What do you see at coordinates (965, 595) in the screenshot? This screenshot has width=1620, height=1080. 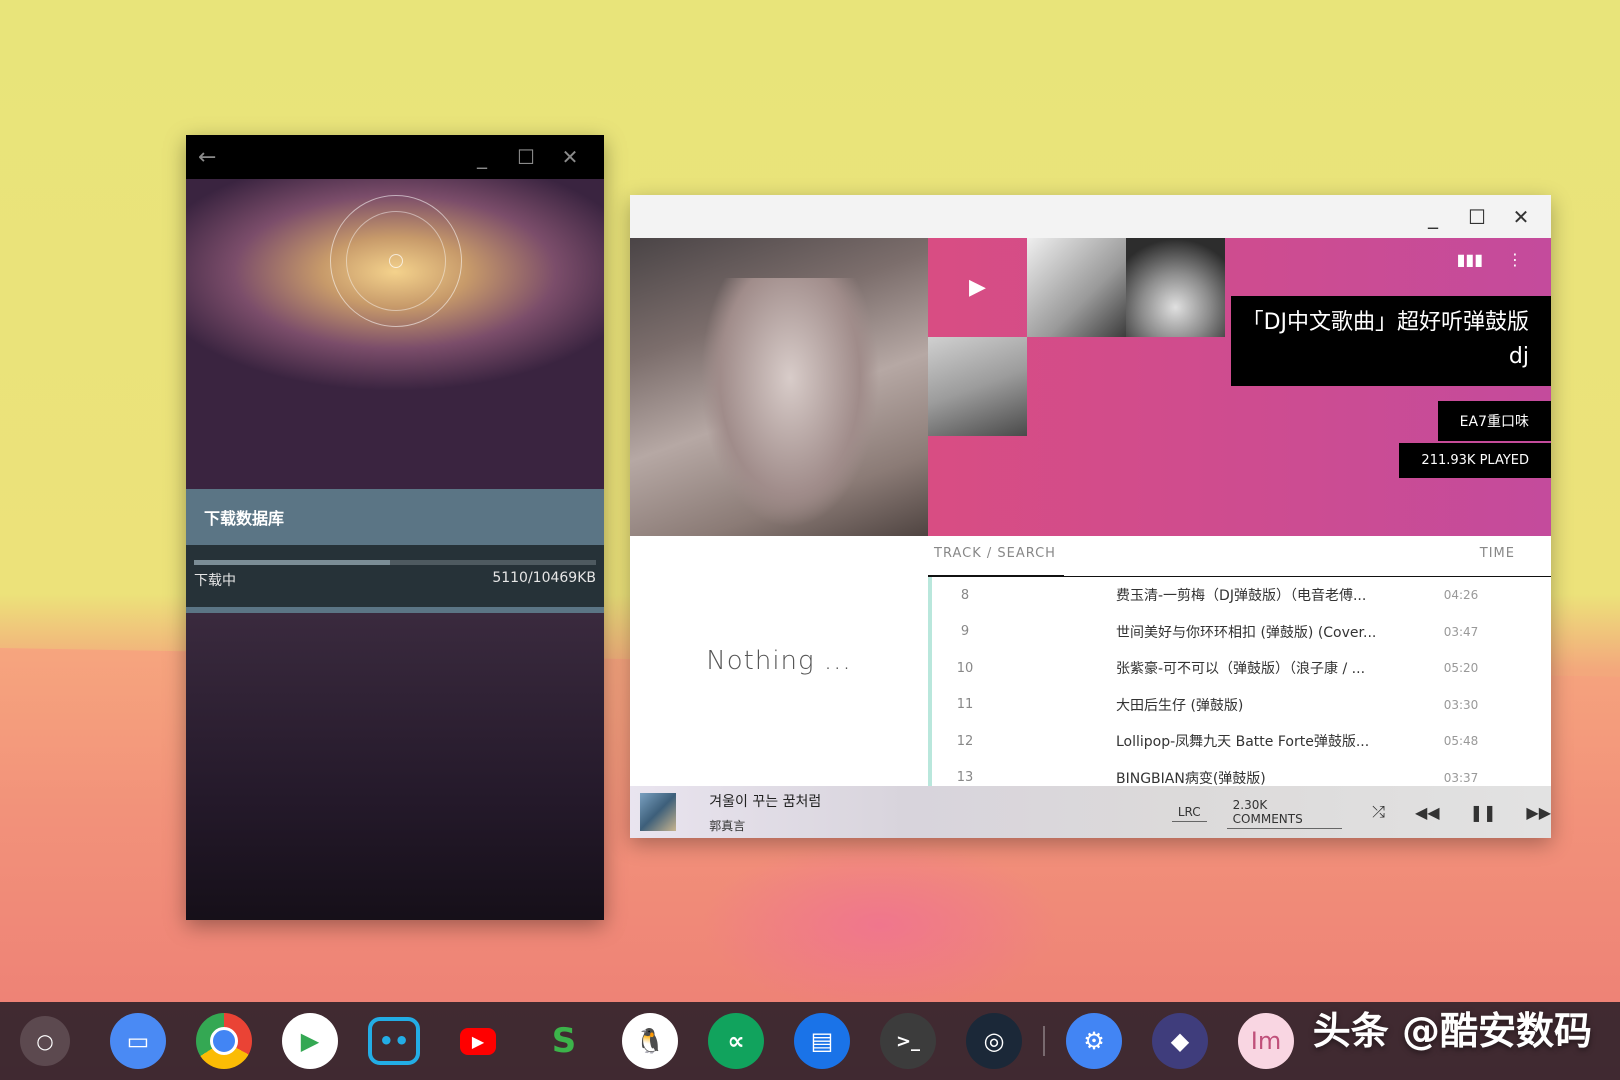 I see `track-number: 8` at bounding box center [965, 595].